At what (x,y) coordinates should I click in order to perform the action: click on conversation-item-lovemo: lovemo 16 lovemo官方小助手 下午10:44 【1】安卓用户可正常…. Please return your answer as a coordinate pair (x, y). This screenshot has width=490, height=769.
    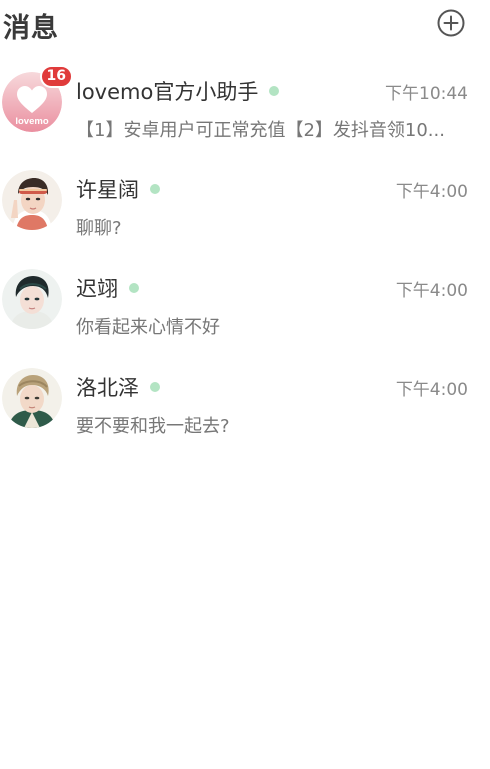
    Looking at the image, I should click on (245, 108).